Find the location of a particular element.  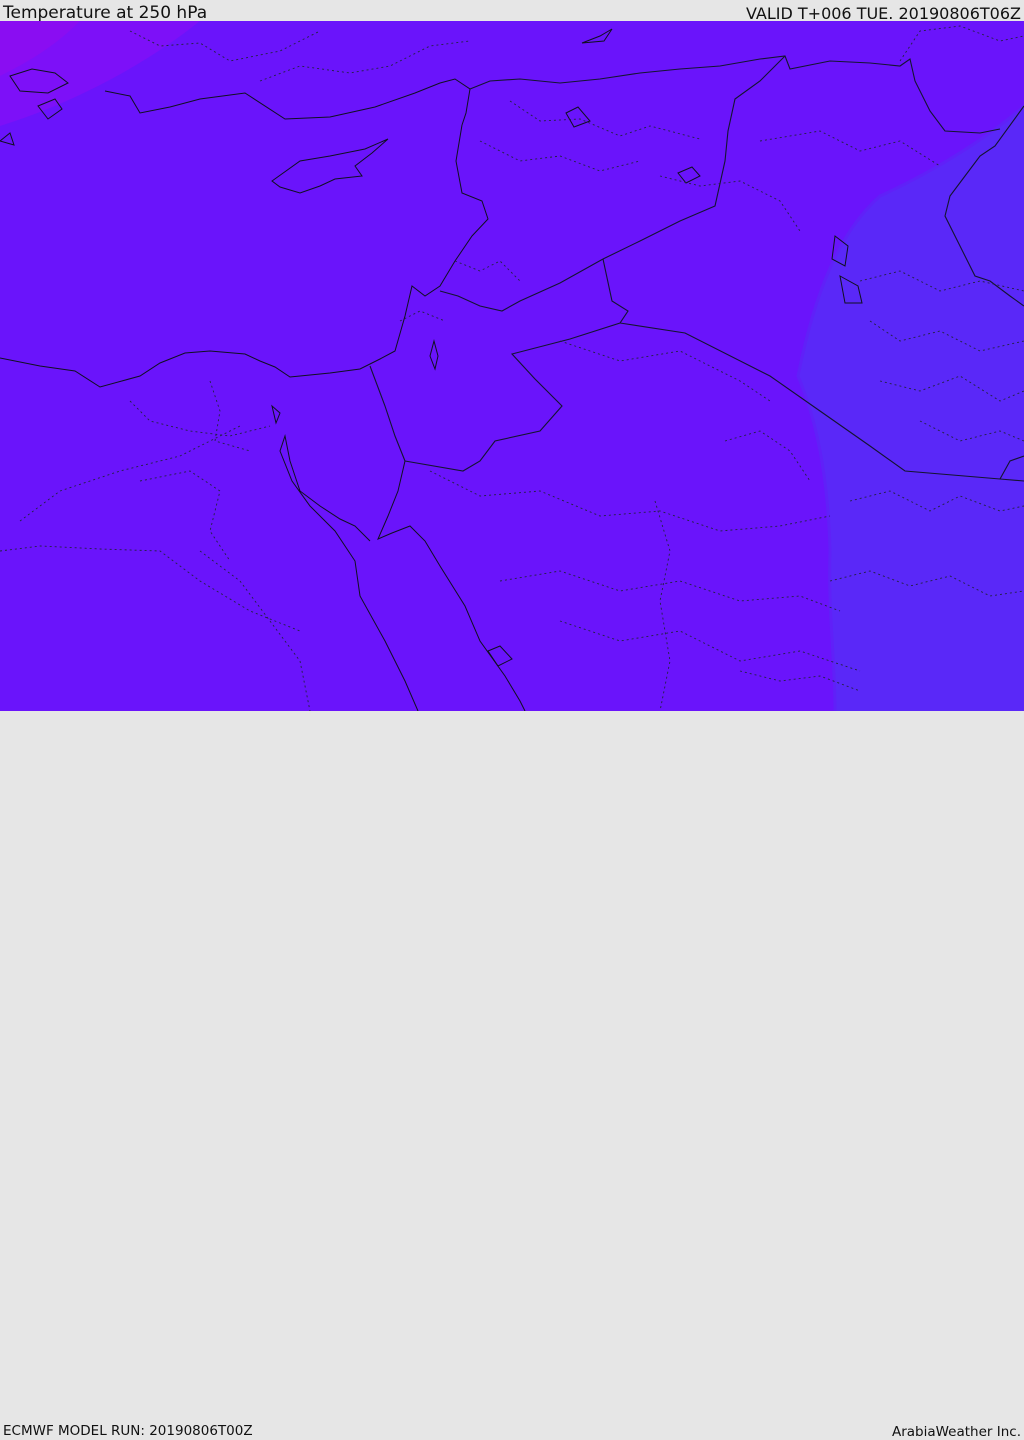

map-title: Temperature at 250 hPa is located at coordinates (105, 13).